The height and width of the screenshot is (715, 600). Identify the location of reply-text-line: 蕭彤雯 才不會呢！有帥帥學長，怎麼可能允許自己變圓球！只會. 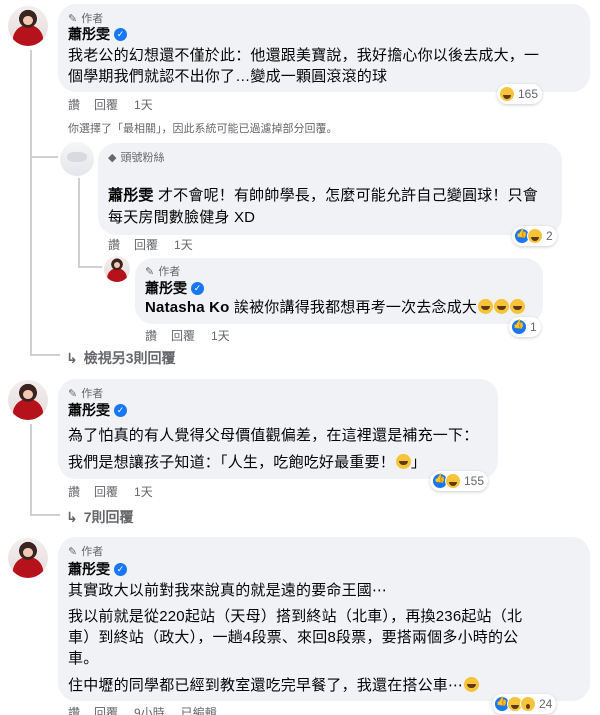
(323, 196).